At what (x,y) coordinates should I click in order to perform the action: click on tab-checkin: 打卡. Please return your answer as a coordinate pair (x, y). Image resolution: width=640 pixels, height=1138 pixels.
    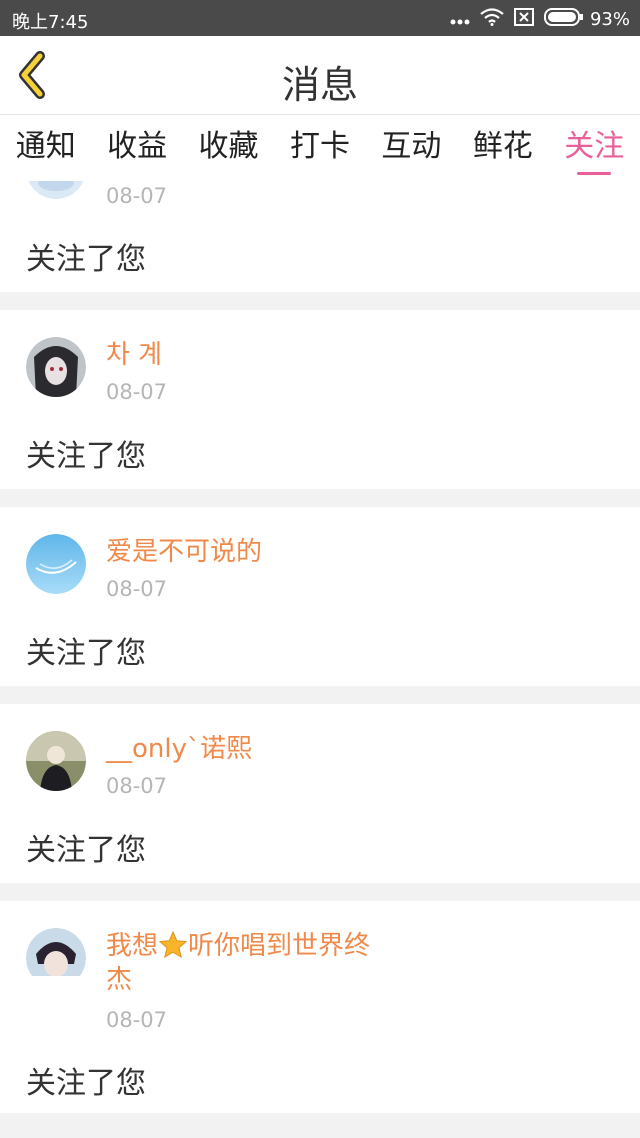
    Looking at the image, I should click on (319, 148).